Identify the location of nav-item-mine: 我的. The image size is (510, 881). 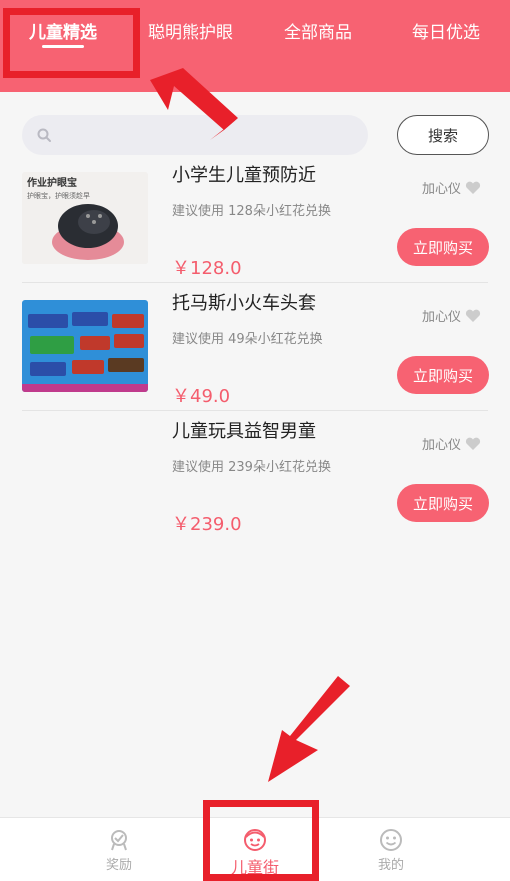
(391, 850).